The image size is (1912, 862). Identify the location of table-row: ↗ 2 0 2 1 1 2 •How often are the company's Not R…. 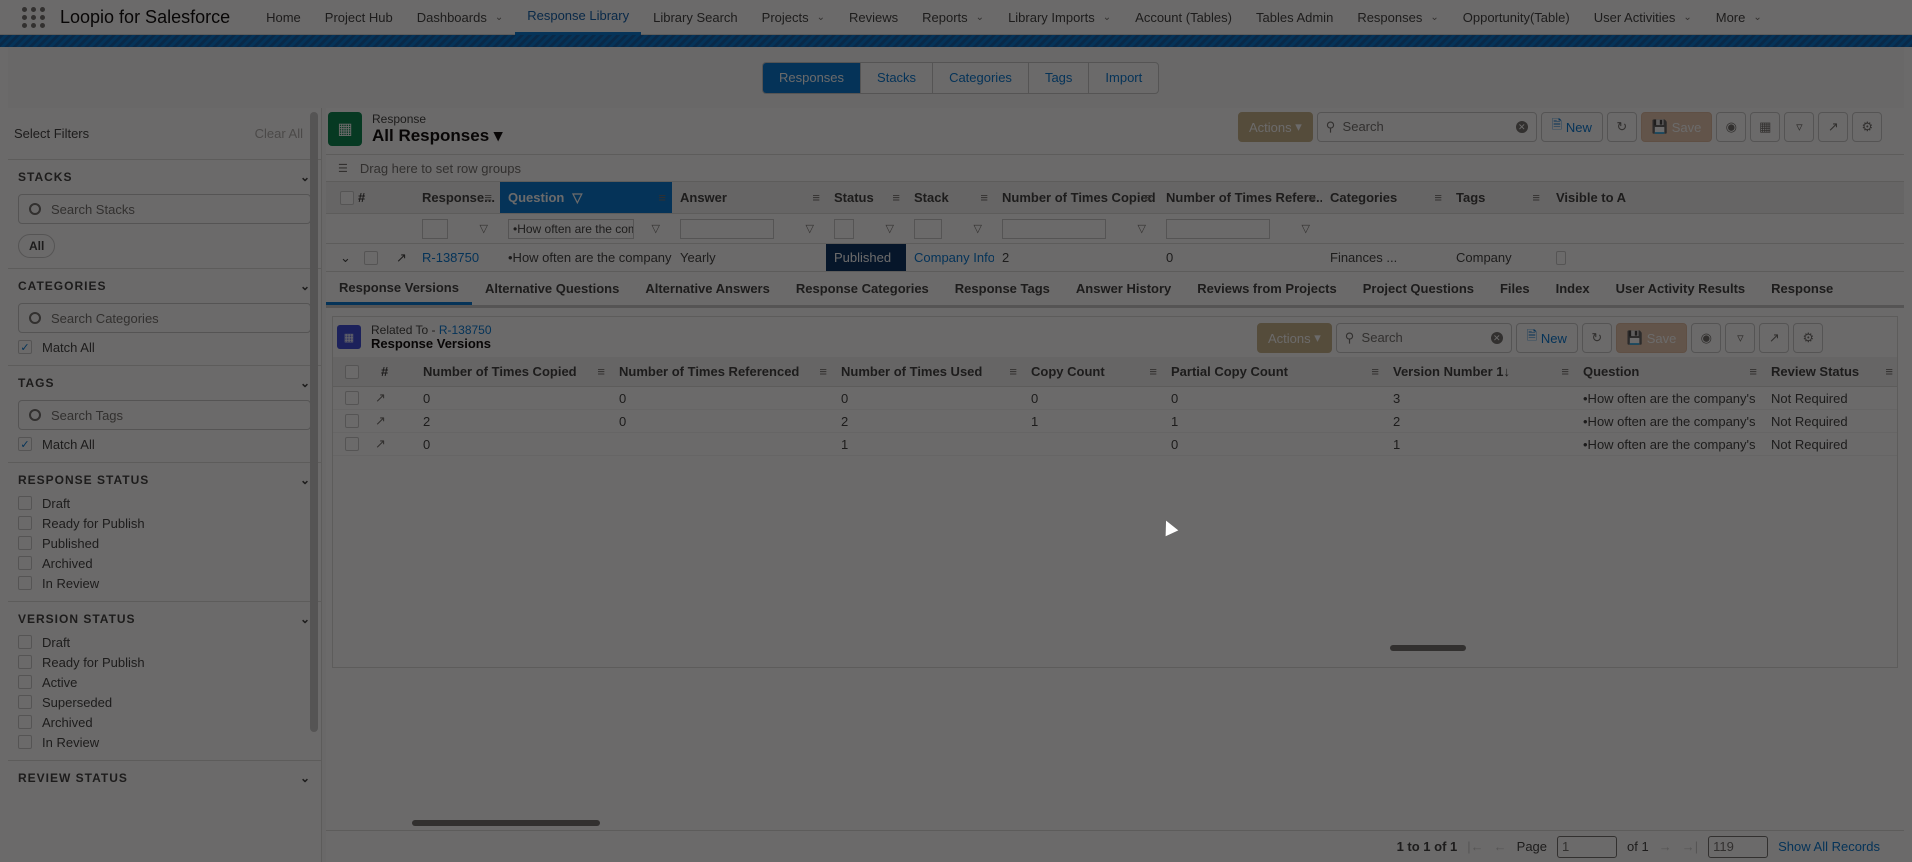
(1115, 421).